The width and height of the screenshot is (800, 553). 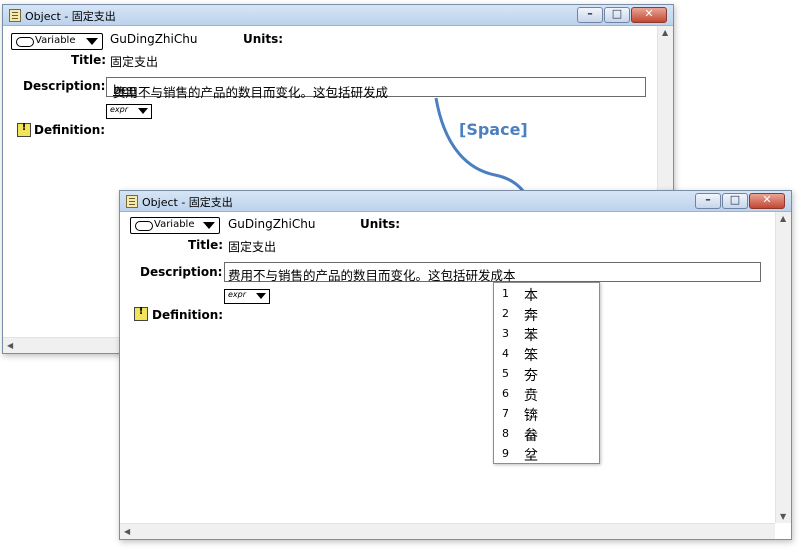 What do you see at coordinates (188, 315) in the screenshot?
I see `definition-label: Definition:` at bounding box center [188, 315].